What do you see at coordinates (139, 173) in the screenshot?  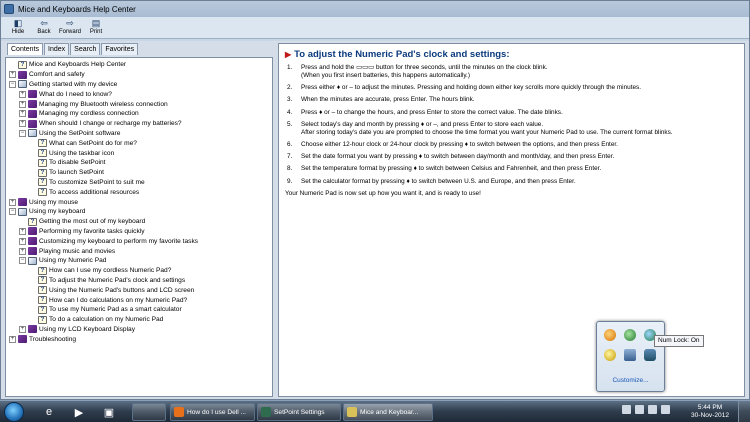 I see `tree-item: To launch SetPoint` at bounding box center [139, 173].